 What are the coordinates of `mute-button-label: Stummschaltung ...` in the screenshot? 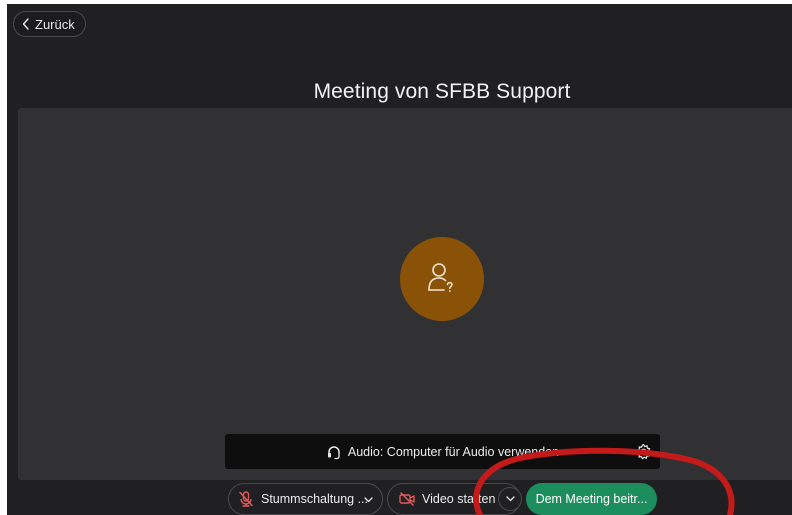 It's located at (314, 499).